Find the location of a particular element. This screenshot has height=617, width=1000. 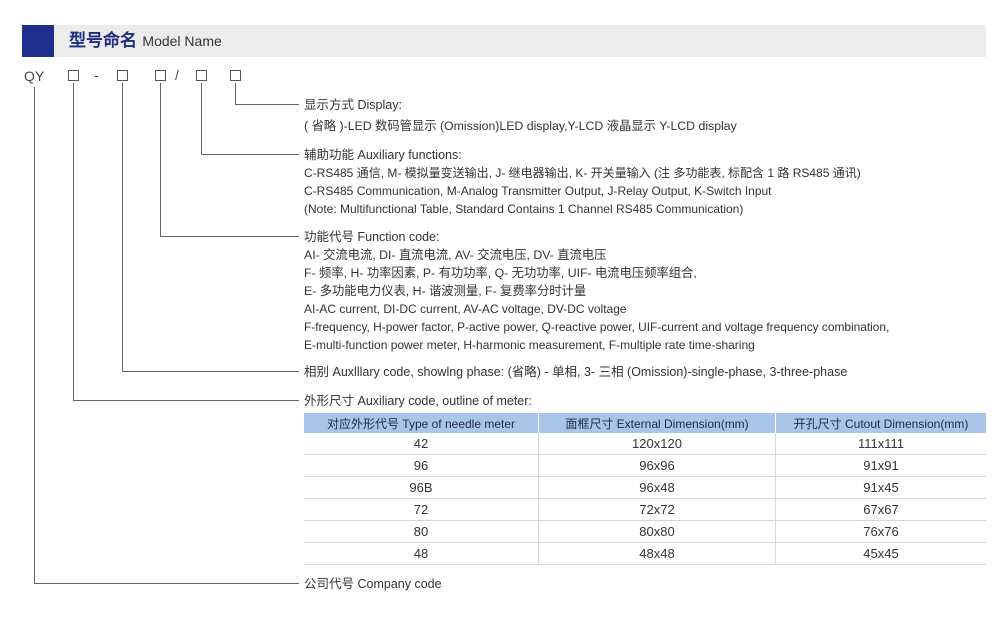

function-line-3: E- 多功能电力仪表, H- 谐波测量, F- 复费率分时计量 is located at coordinates (445, 291).